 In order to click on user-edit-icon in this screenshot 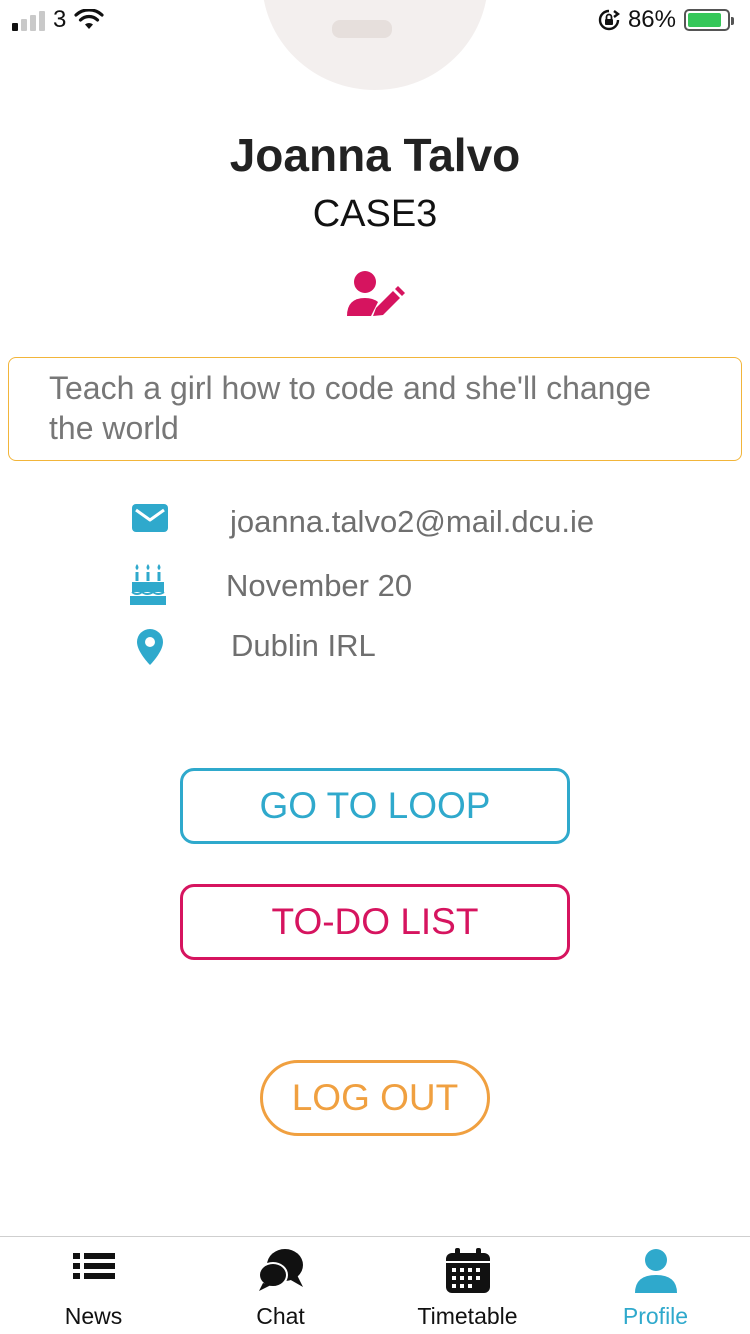, I will do `click(376, 293)`.